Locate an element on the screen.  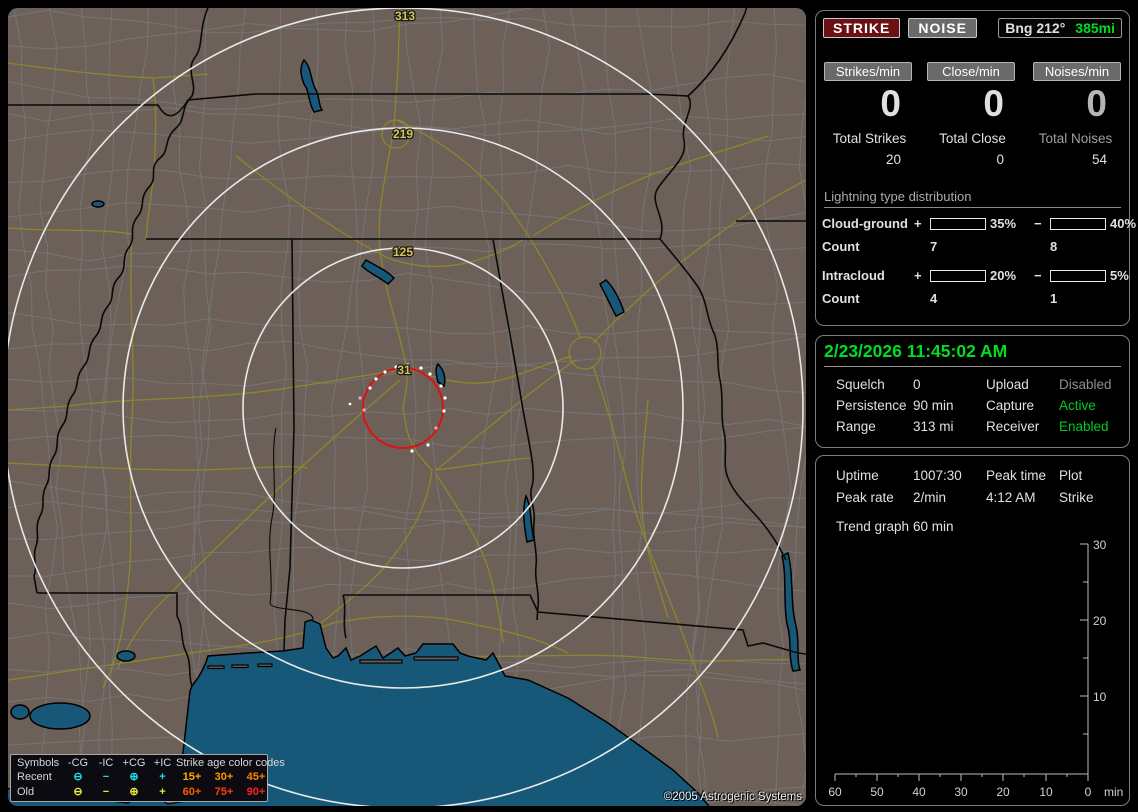
legend-recent-label: Recent is located at coordinates (34, 777).